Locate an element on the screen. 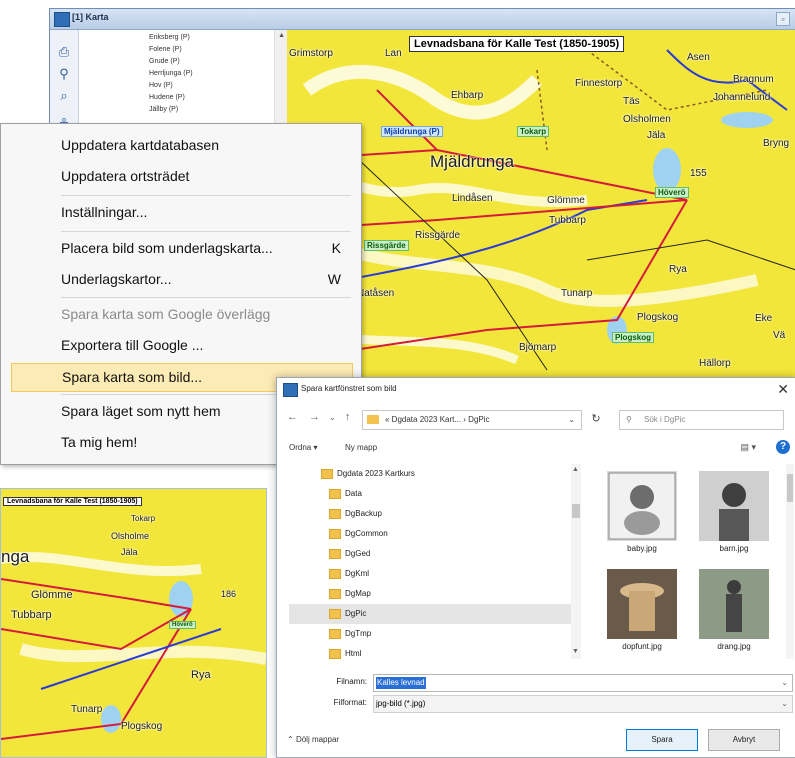 Image resolution: width=795 pixels, height=758 pixels. place-name: Ehbarp is located at coordinates (467, 95).